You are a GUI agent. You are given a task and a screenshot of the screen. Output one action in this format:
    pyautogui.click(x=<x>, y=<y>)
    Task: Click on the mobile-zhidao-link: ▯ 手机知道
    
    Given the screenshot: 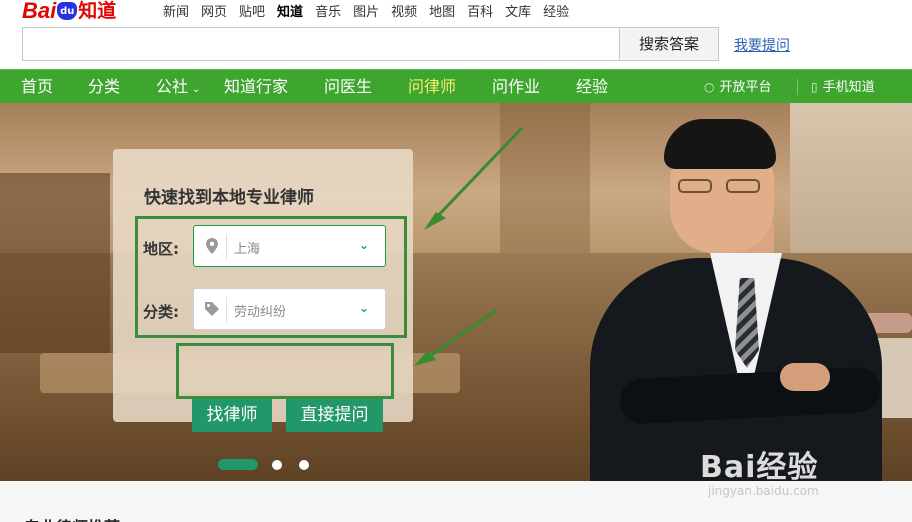 What is the action you would take?
    pyautogui.click(x=843, y=87)
    